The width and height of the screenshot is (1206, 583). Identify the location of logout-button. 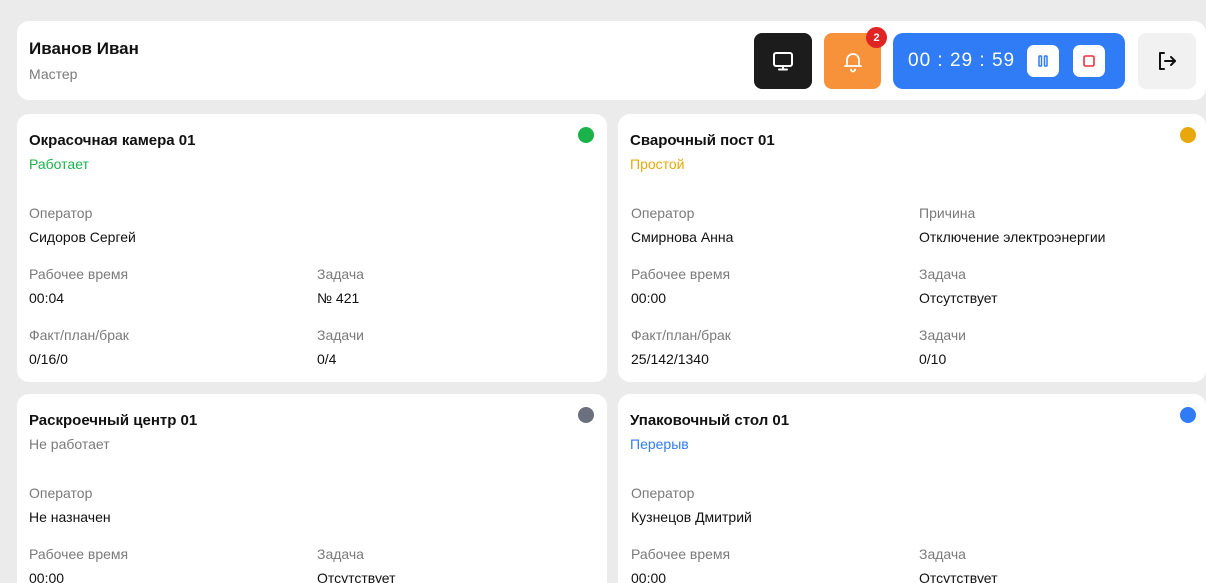
(1167, 61).